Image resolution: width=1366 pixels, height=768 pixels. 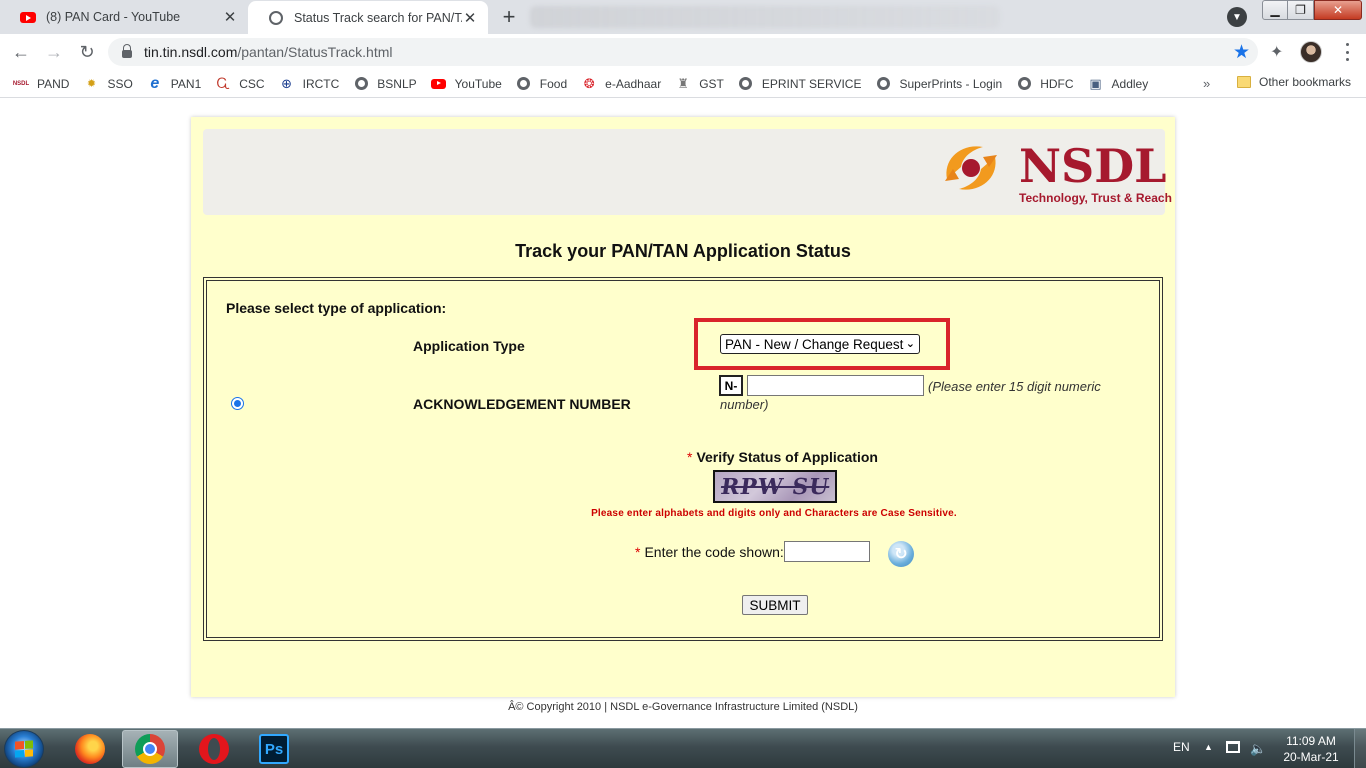 I want to click on extensions-puzzle-icon: ✦, so click(x=1276, y=52).